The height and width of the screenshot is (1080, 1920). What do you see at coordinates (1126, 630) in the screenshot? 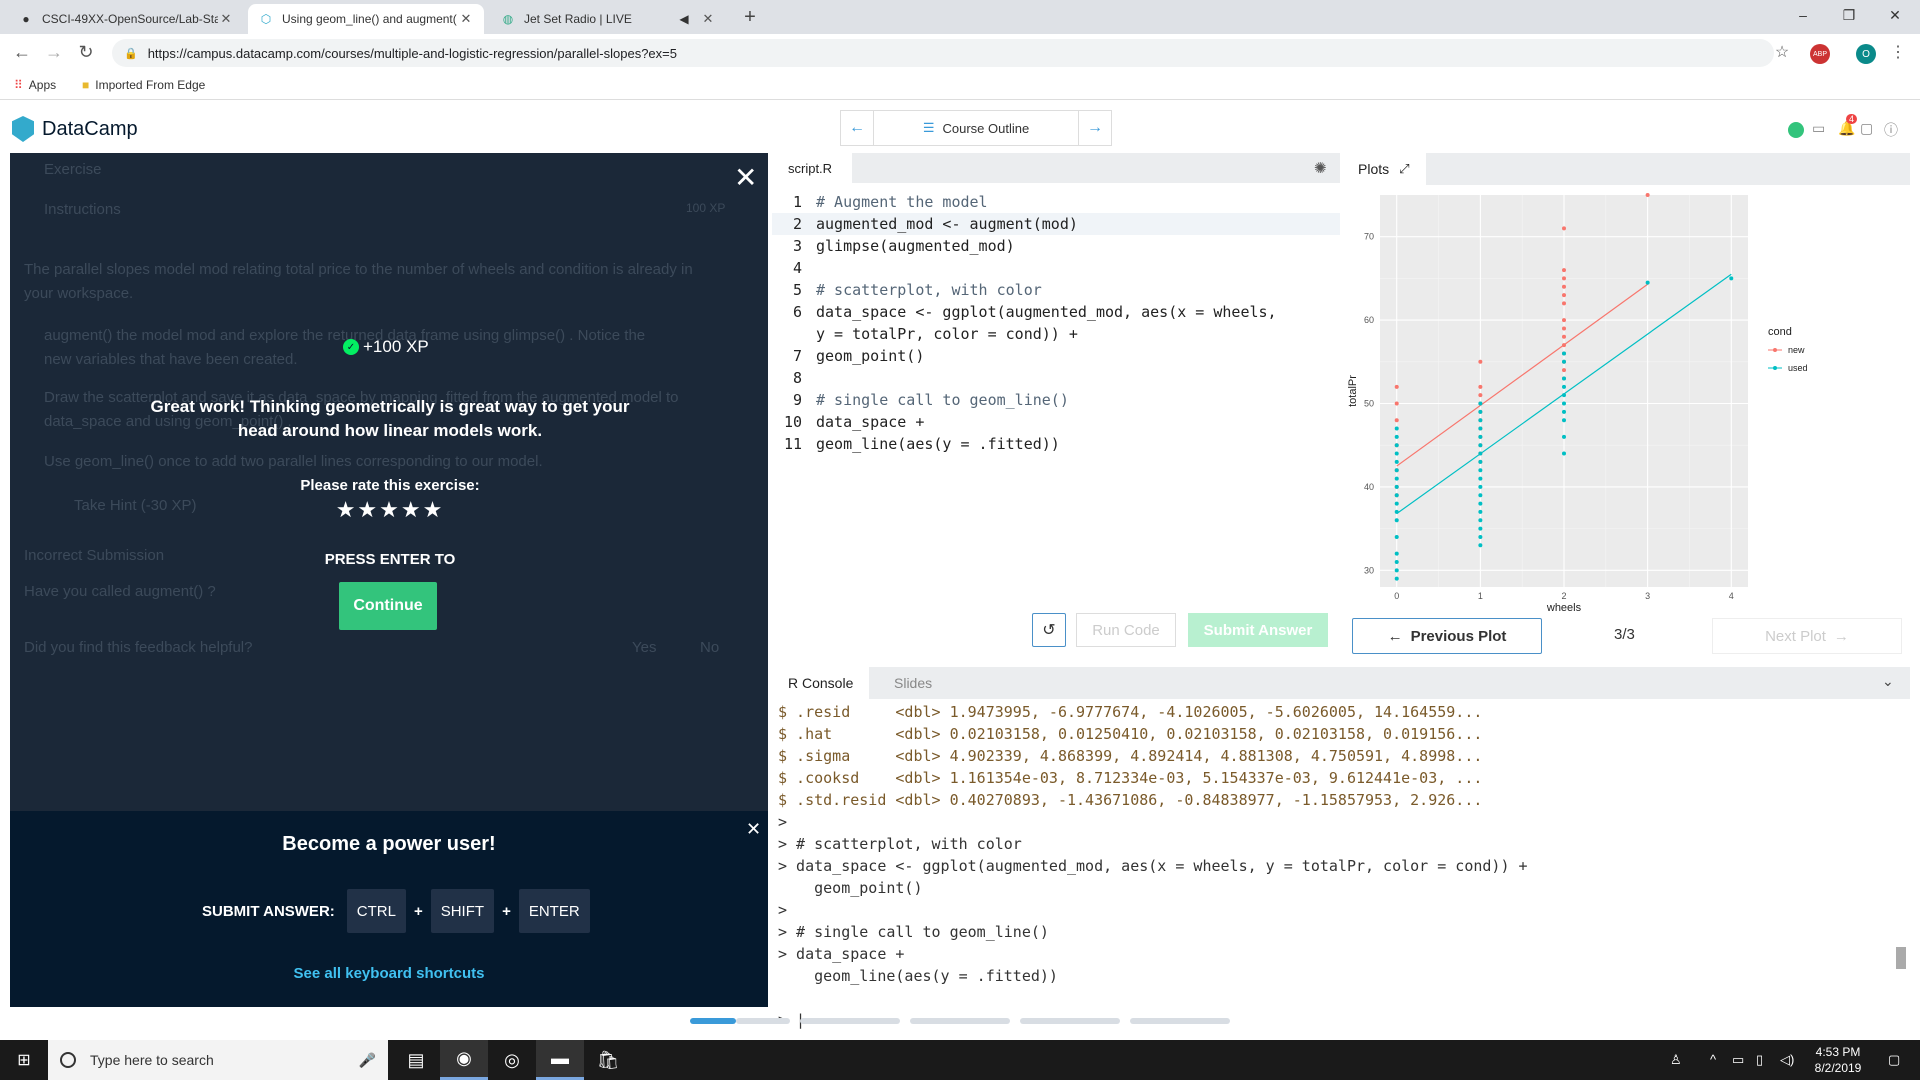
I see `run-code-button: Run Code` at bounding box center [1126, 630].